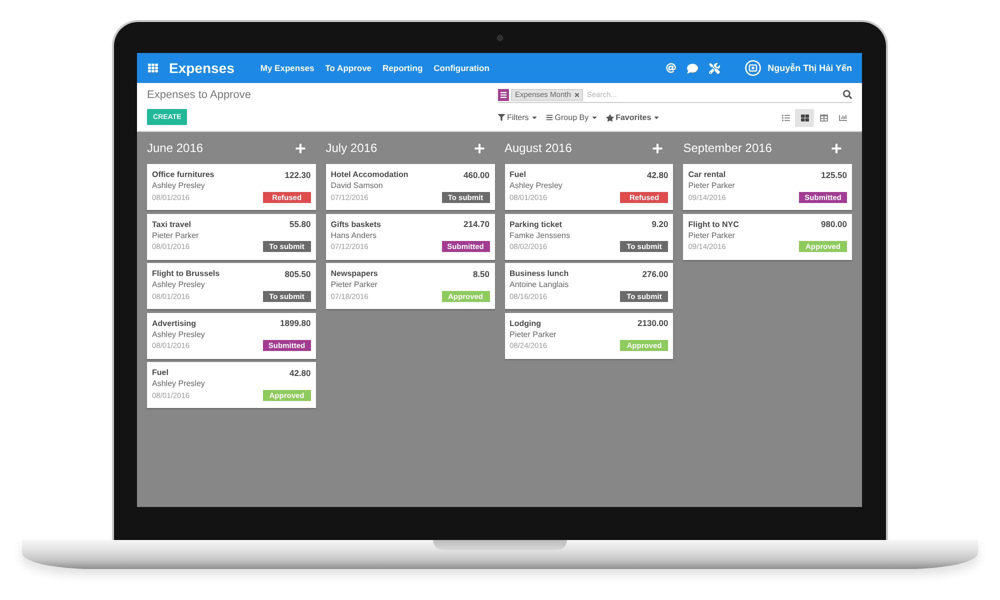  What do you see at coordinates (540, 273) in the screenshot?
I see `expense-title: Business lunch` at bounding box center [540, 273].